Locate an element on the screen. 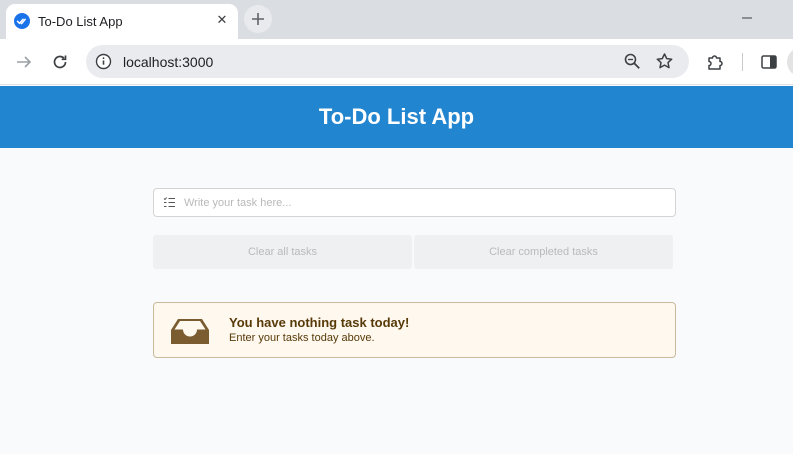  new-tab-button is located at coordinates (258, 19).